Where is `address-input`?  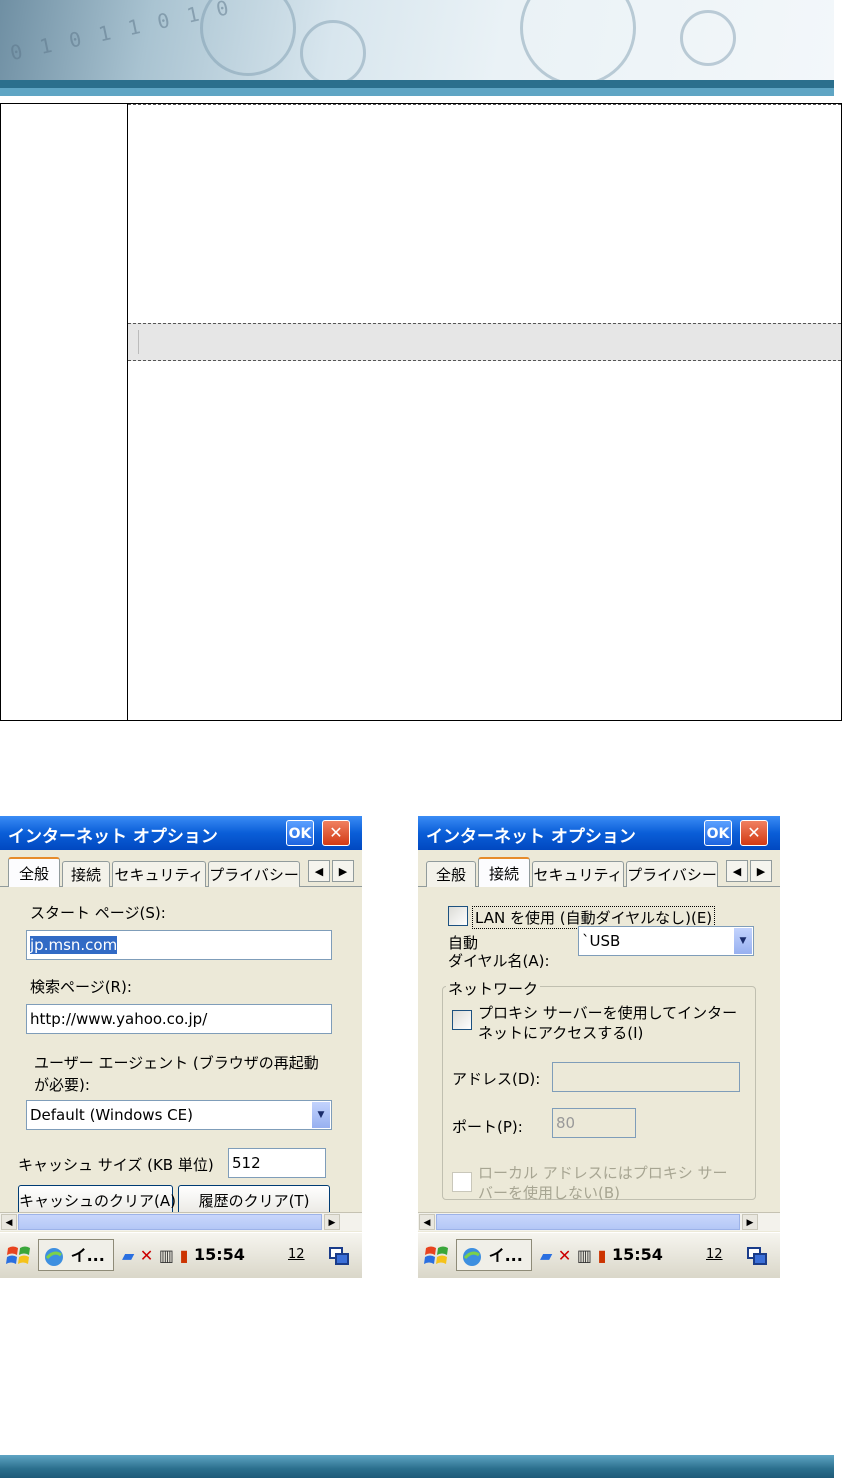 address-input is located at coordinates (646, 1077).